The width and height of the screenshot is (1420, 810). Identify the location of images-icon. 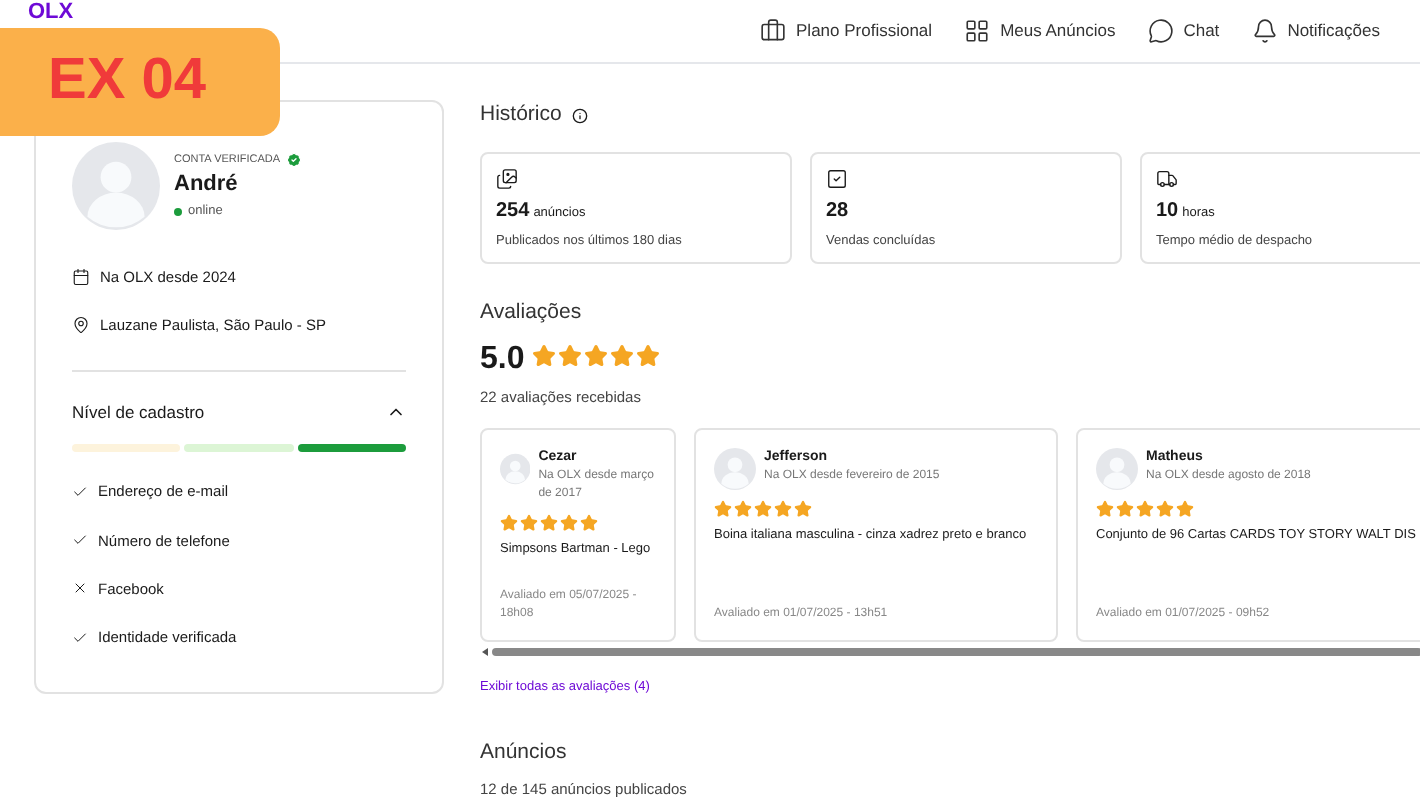
(507, 178).